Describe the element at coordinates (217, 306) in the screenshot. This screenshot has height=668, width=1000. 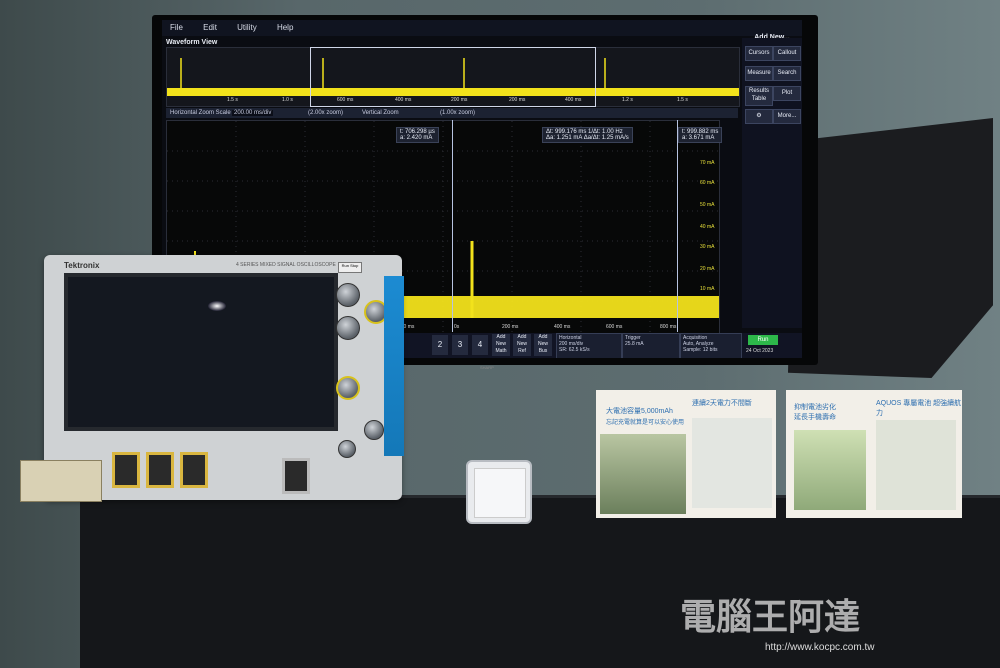
I see `screen-reflection` at that location.